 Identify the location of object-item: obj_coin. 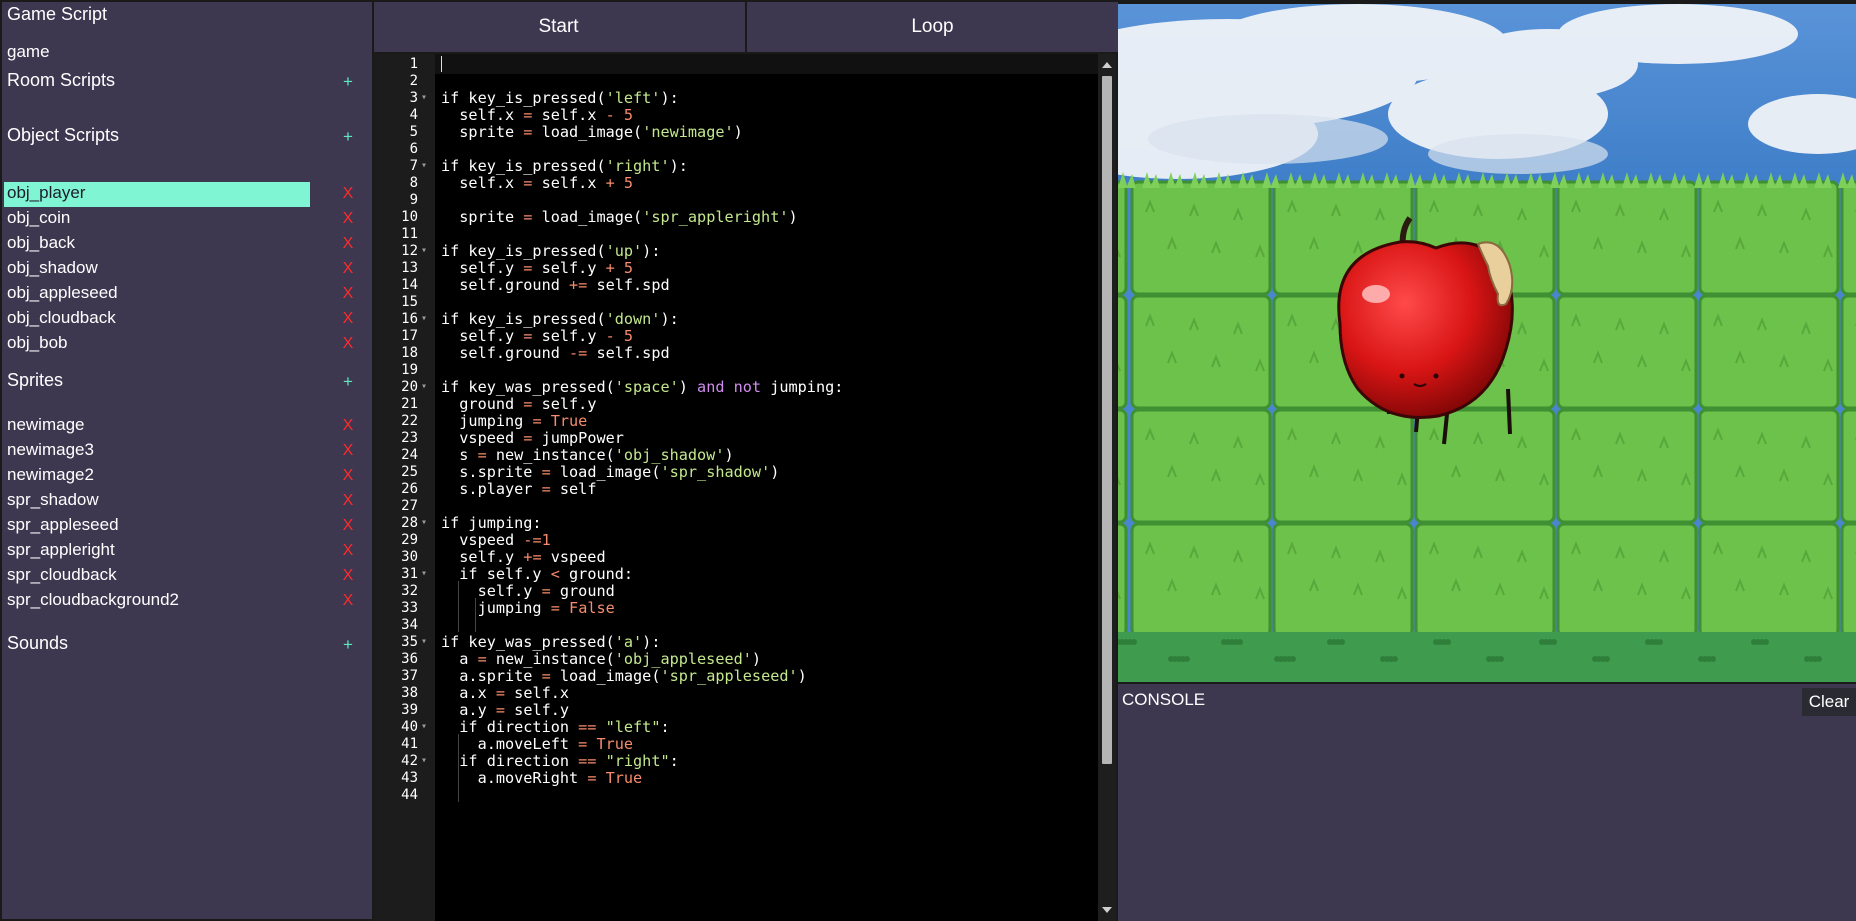
(38, 218).